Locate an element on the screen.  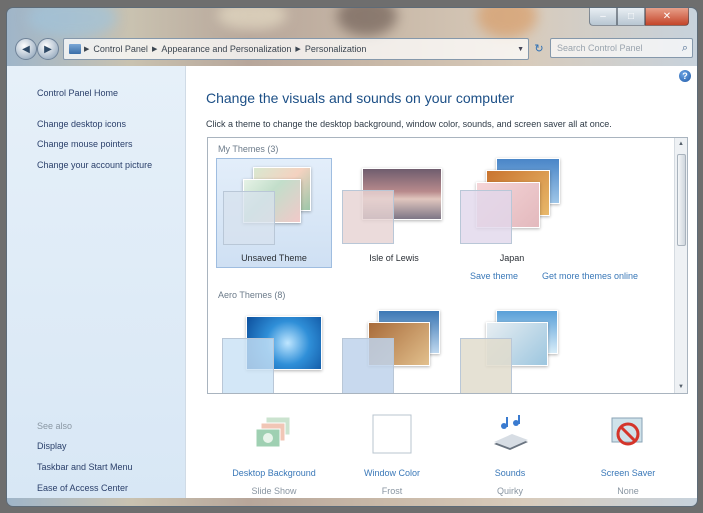
scroll-down-icon: ▼ is located at coordinates (681, 387).